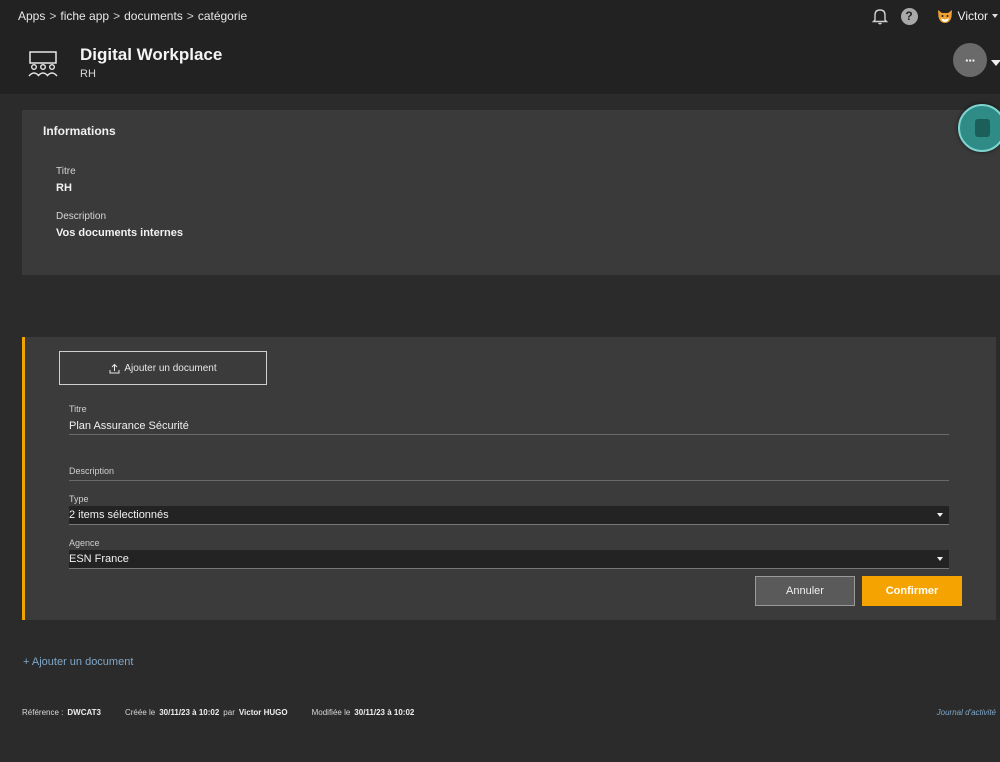 Image resolution: width=1000 pixels, height=762 pixels. What do you see at coordinates (509, 559) in the screenshot?
I see `agence-select: ESN France` at bounding box center [509, 559].